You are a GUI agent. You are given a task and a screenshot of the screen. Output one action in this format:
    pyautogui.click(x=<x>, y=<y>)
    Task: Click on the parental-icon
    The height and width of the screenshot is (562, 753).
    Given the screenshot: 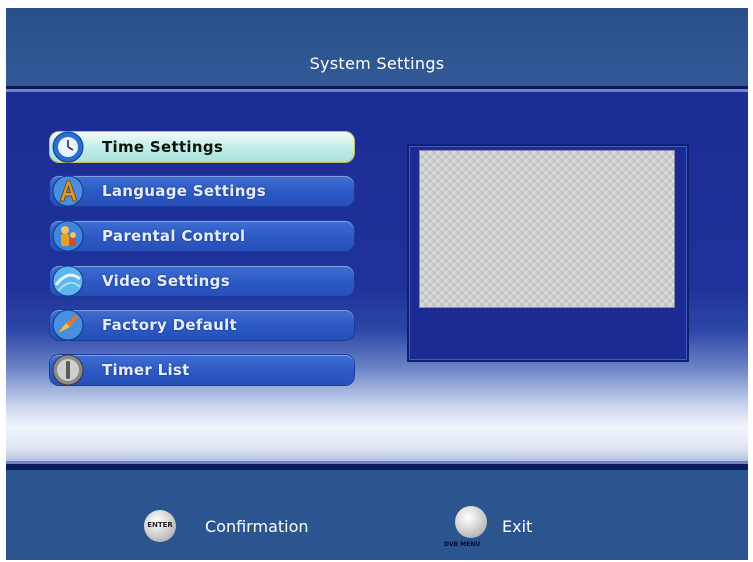 What is the action you would take?
    pyautogui.click(x=68, y=236)
    